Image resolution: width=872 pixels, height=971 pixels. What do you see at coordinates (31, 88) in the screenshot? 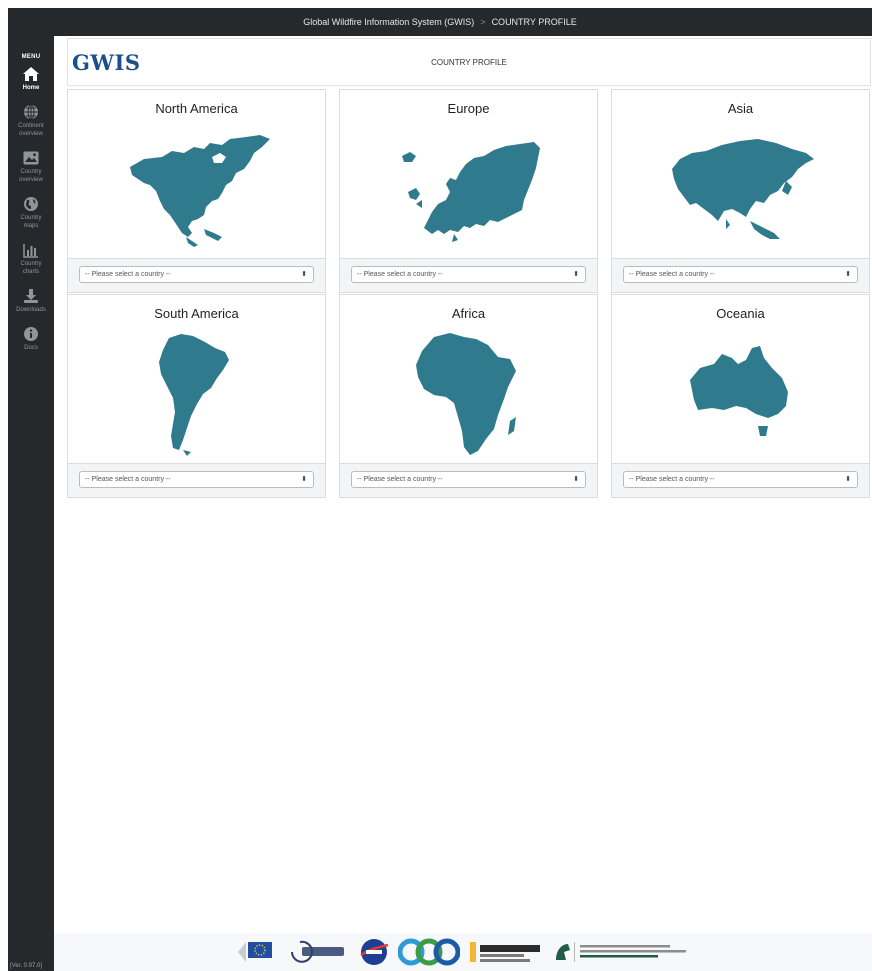
I see `sidebar-item-label: Home` at bounding box center [31, 88].